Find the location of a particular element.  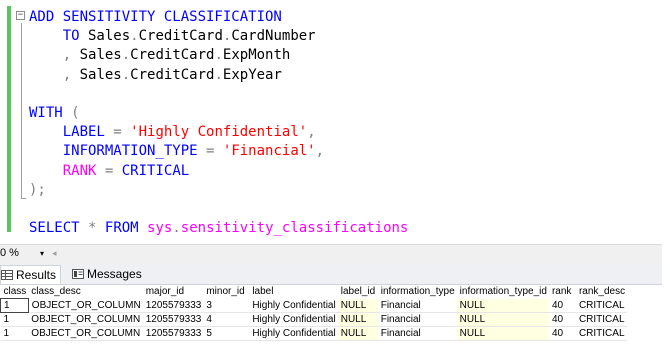

code-token: ); is located at coordinates (37, 189).